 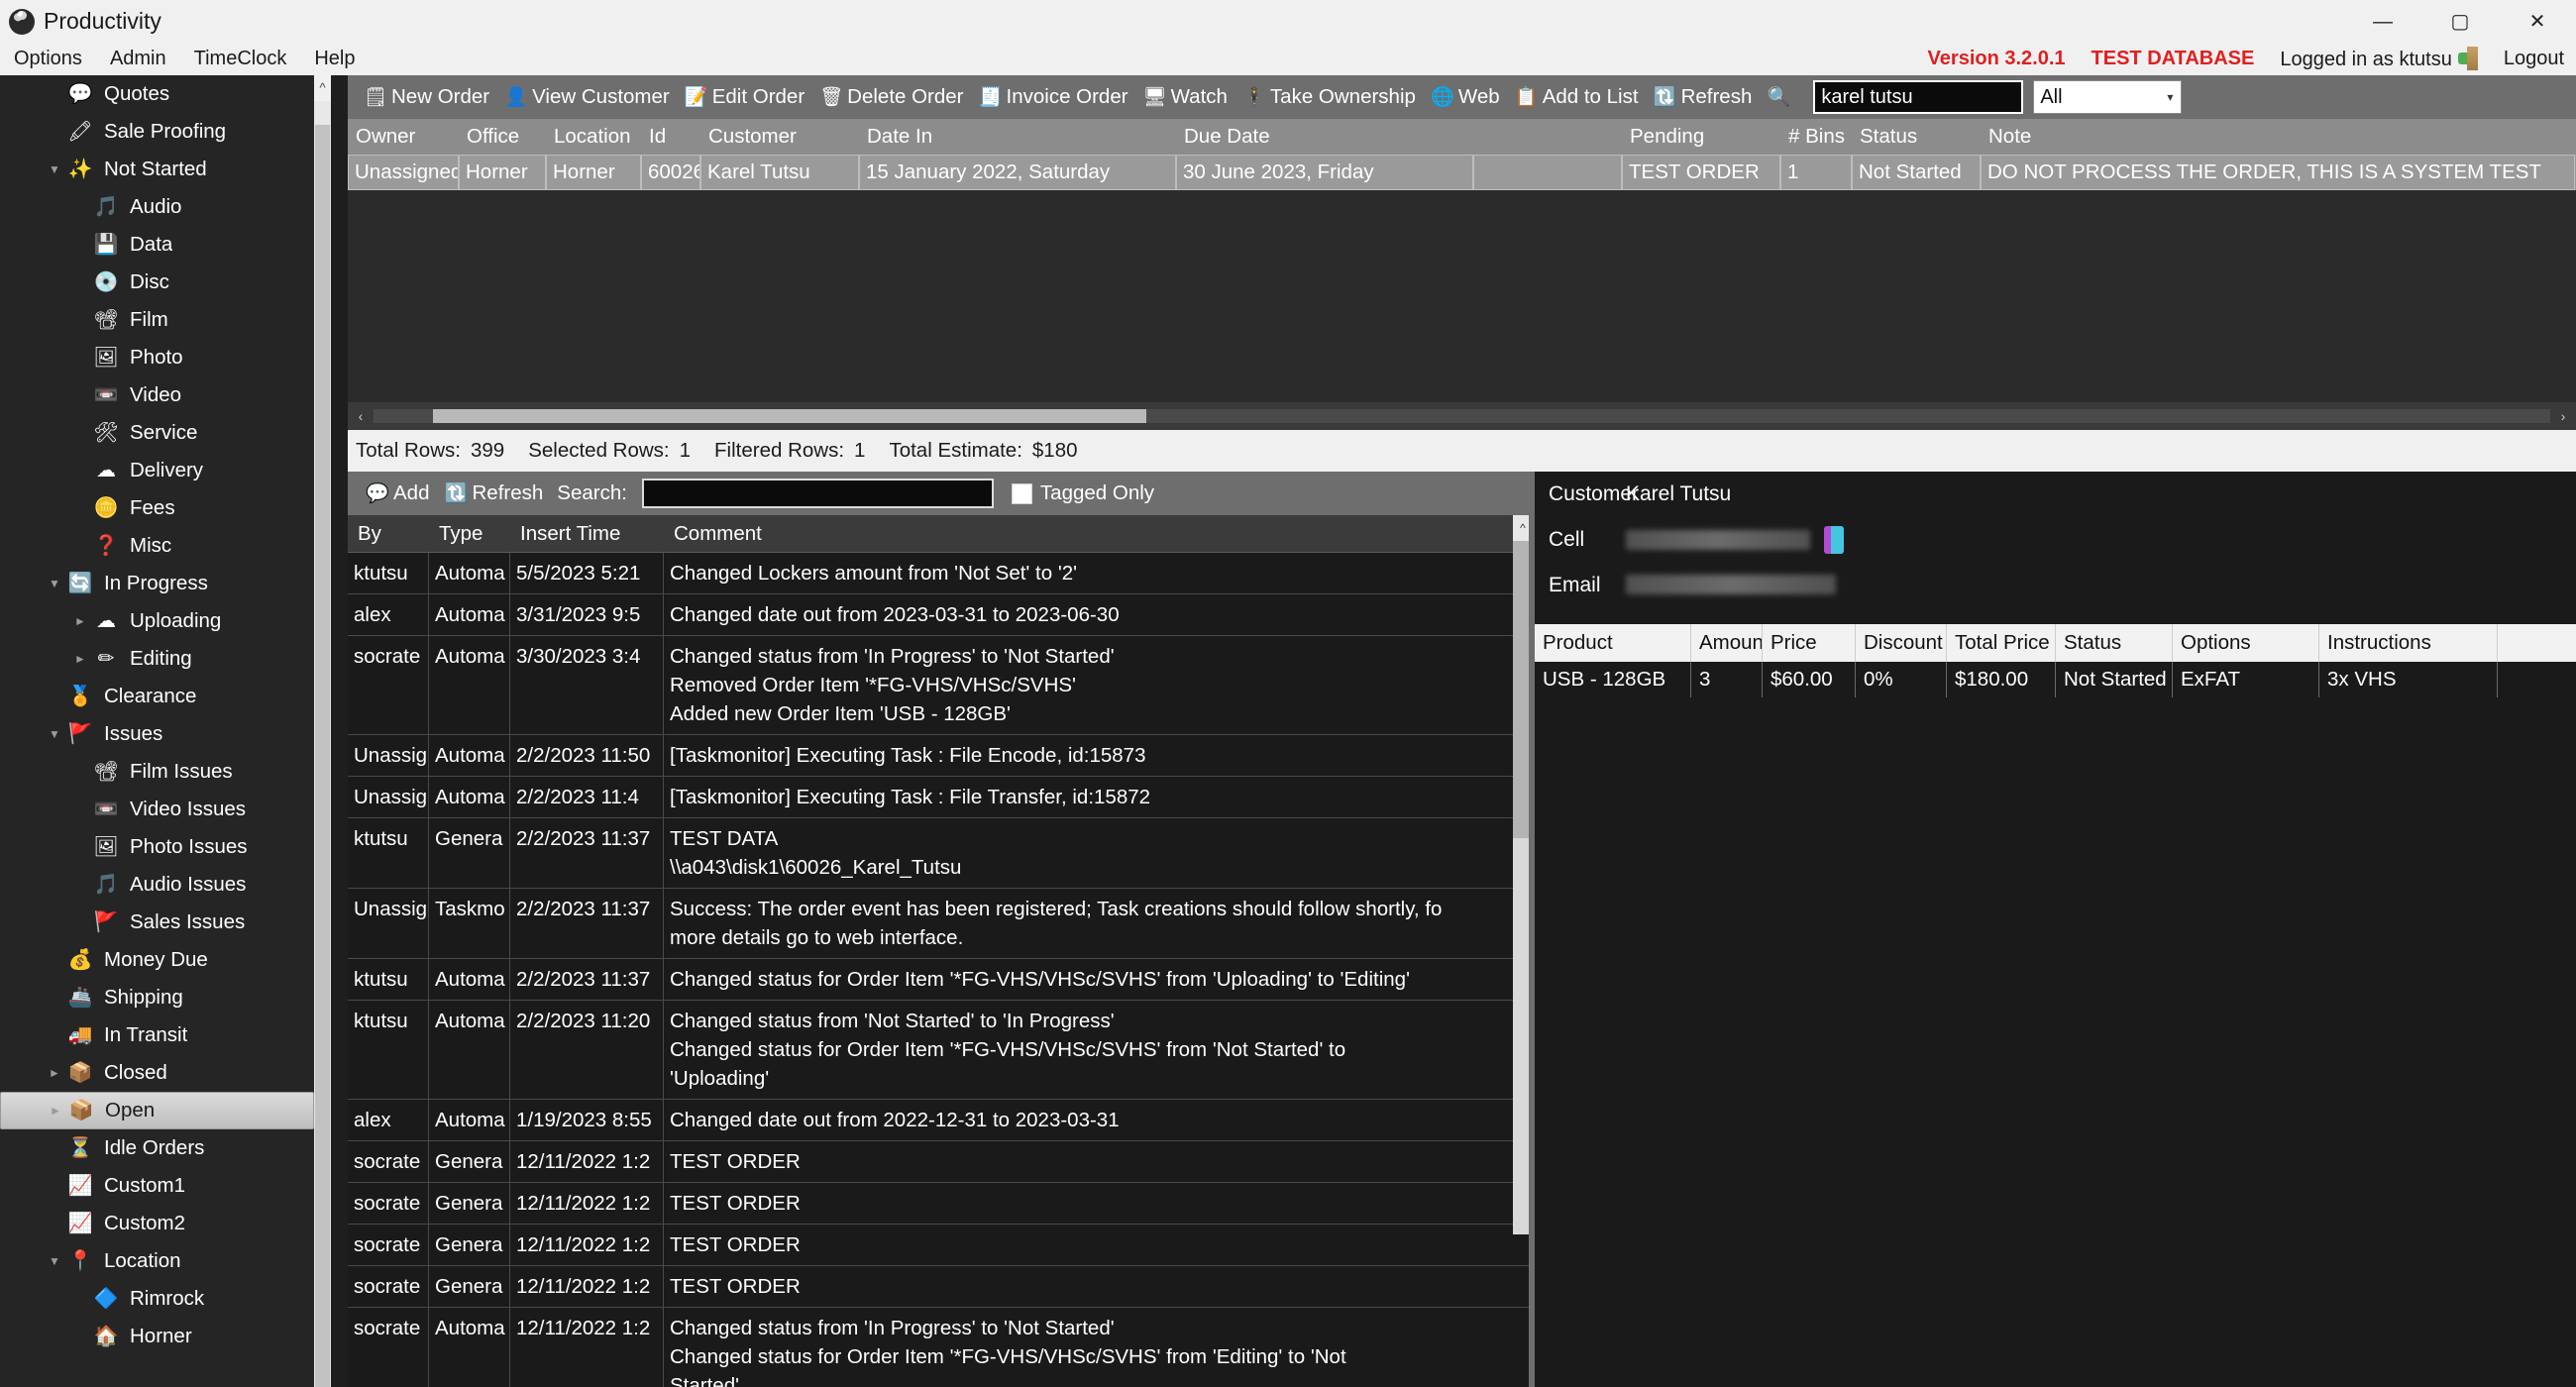 What do you see at coordinates (2534, 59) in the screenshot?
I see `logout-button: Logout` at bounding box center [2534, 59].